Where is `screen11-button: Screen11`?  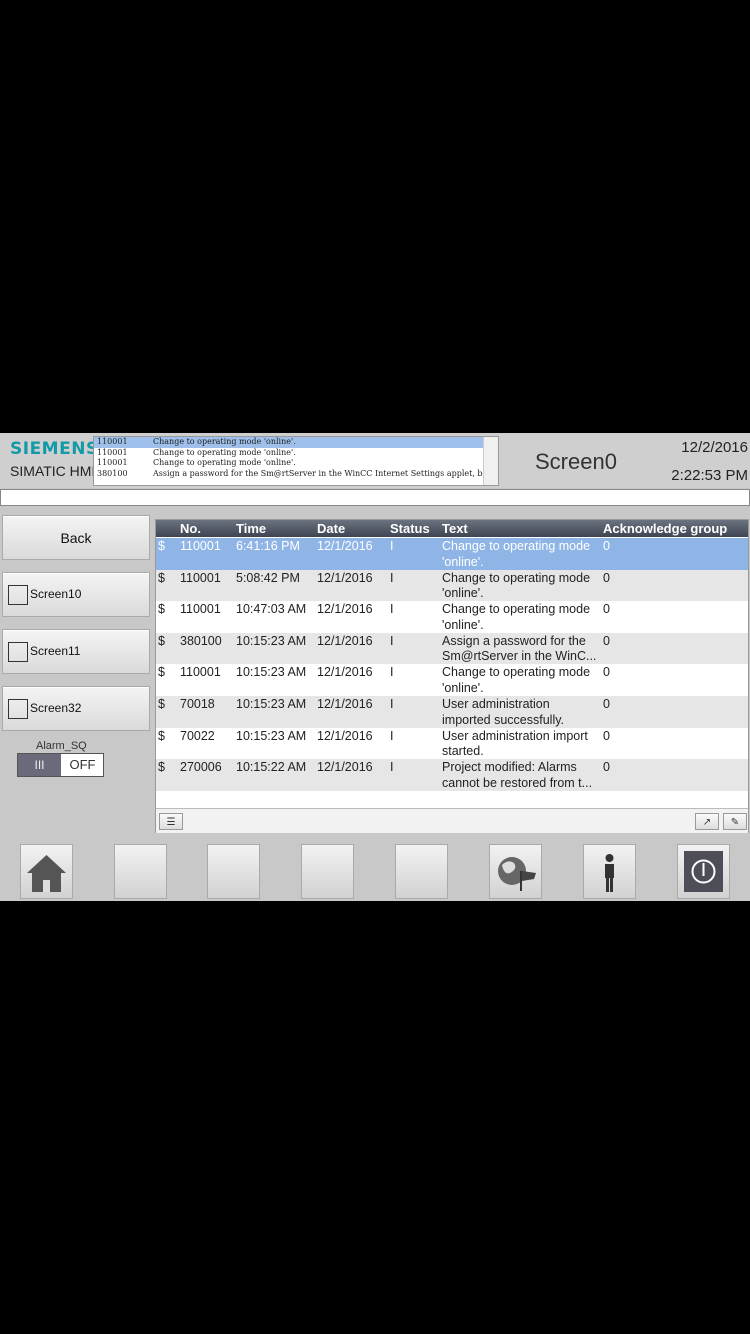
screen11-button: Screen11 is located at coordinates (76, 651).